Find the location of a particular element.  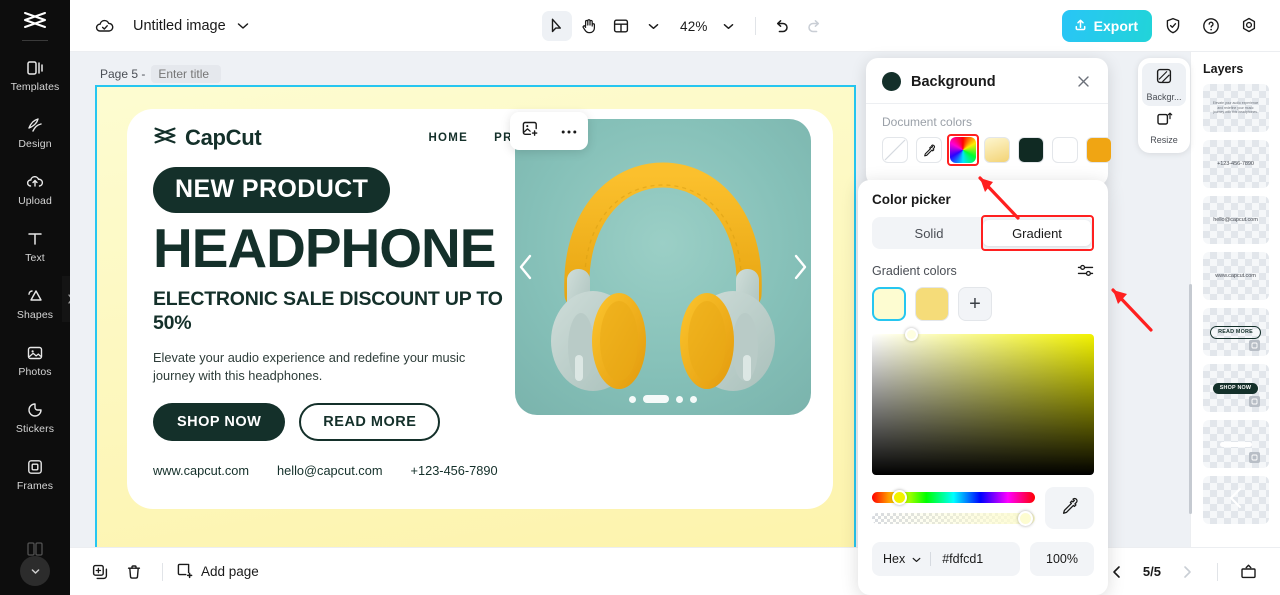

nav-link-home: HOME is located at coordinates (448, 138).